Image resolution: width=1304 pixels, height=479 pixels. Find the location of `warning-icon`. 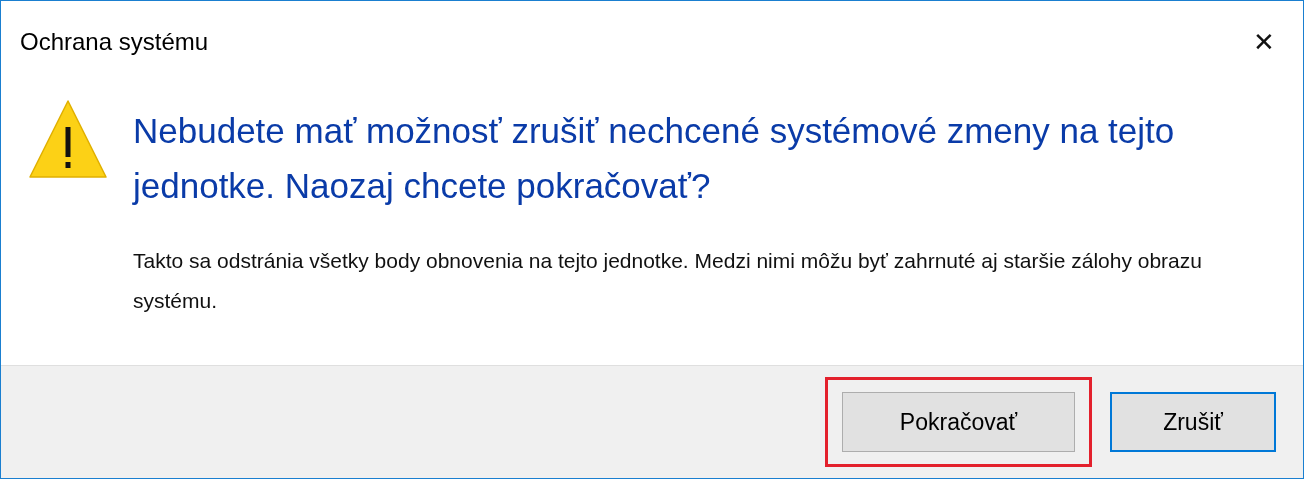

warning-icon is located at coordinates (68, 139).